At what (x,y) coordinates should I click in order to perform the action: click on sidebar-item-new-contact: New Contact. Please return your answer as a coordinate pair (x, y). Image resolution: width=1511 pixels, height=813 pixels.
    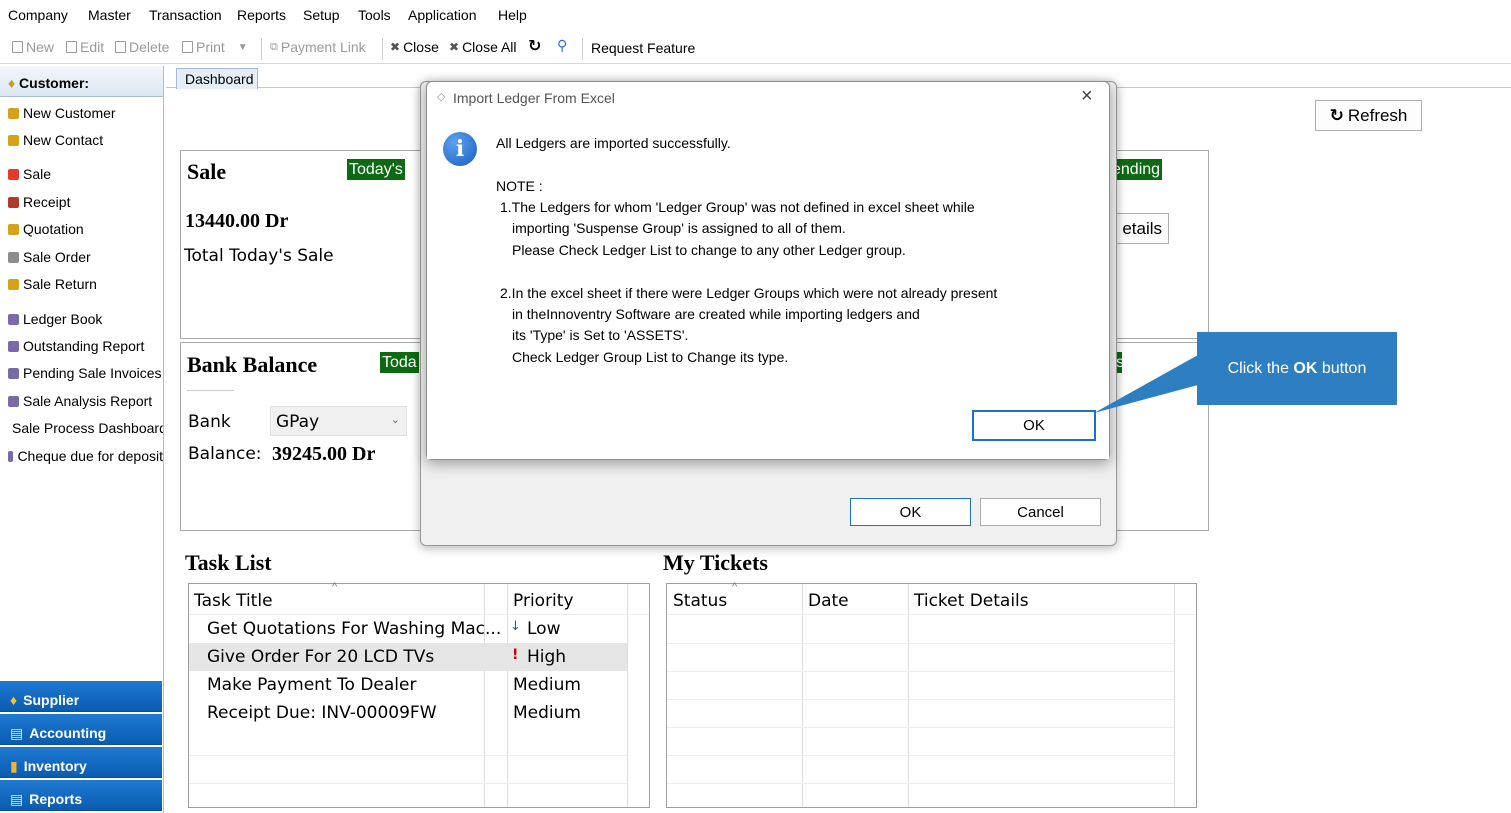
    Looking at the image, I should click on (85, 140).